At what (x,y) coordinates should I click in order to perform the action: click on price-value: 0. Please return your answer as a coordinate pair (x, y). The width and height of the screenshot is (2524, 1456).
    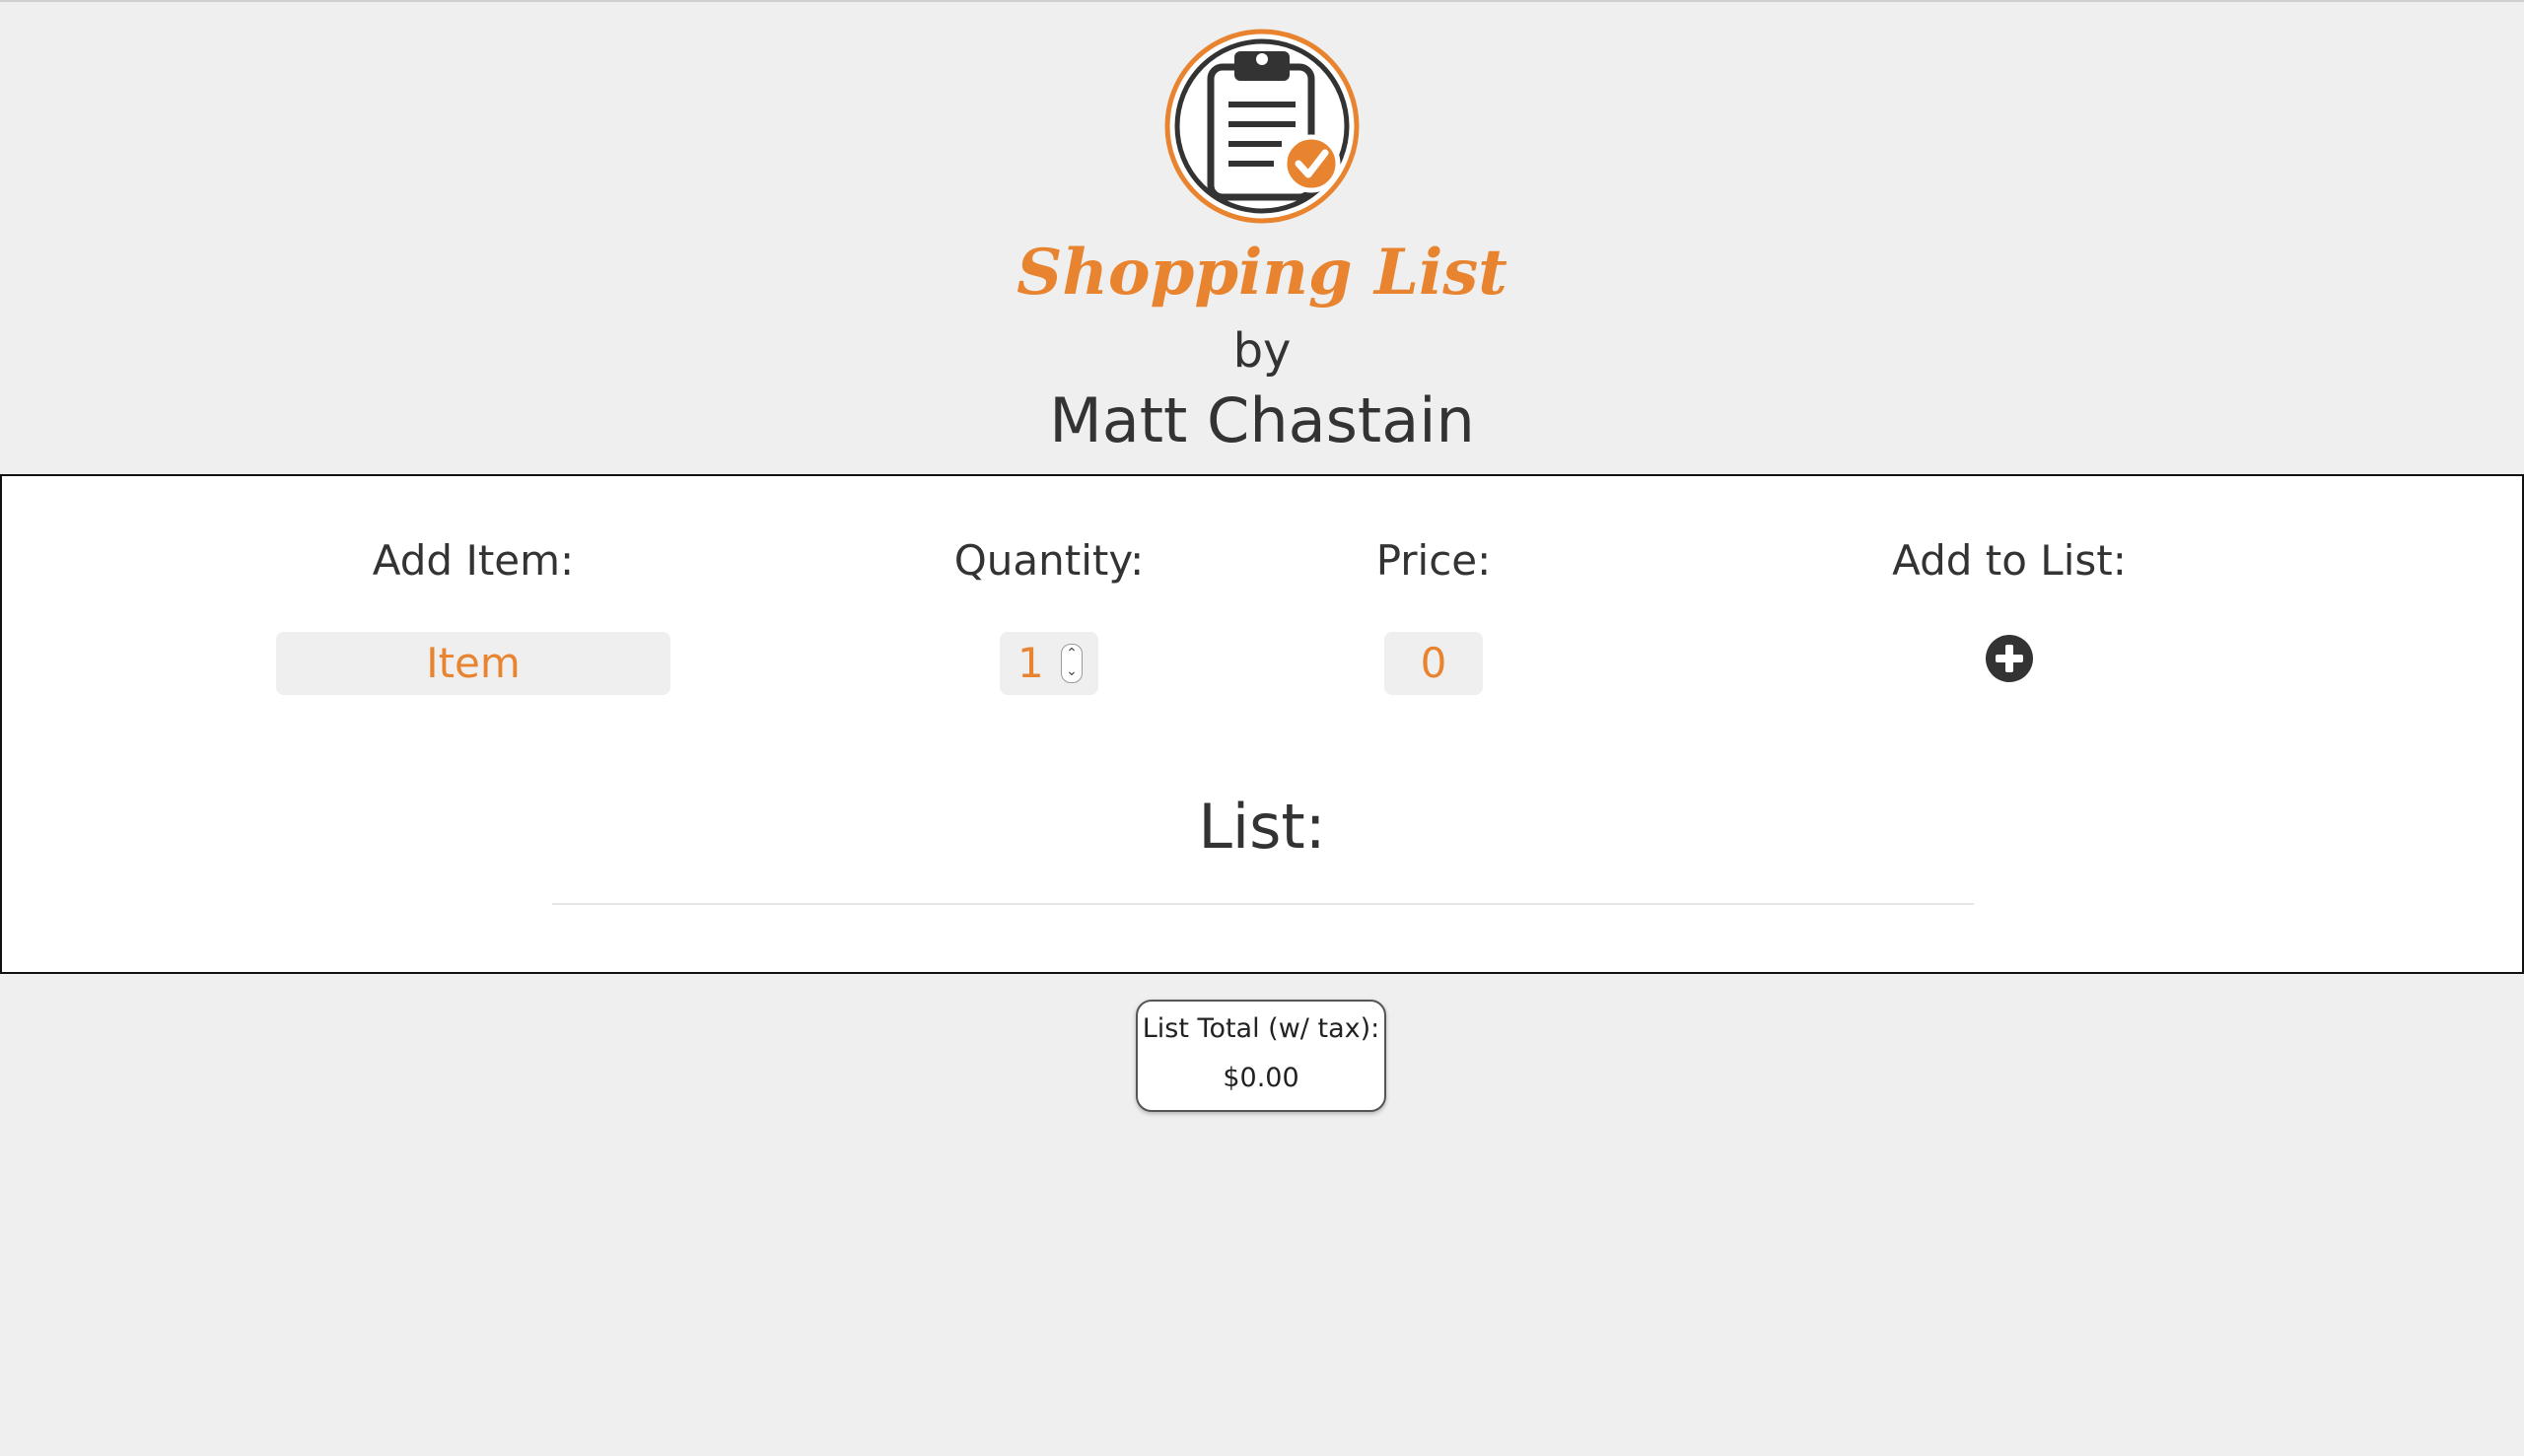
    Looking at the image, I should click on (1433, 663).